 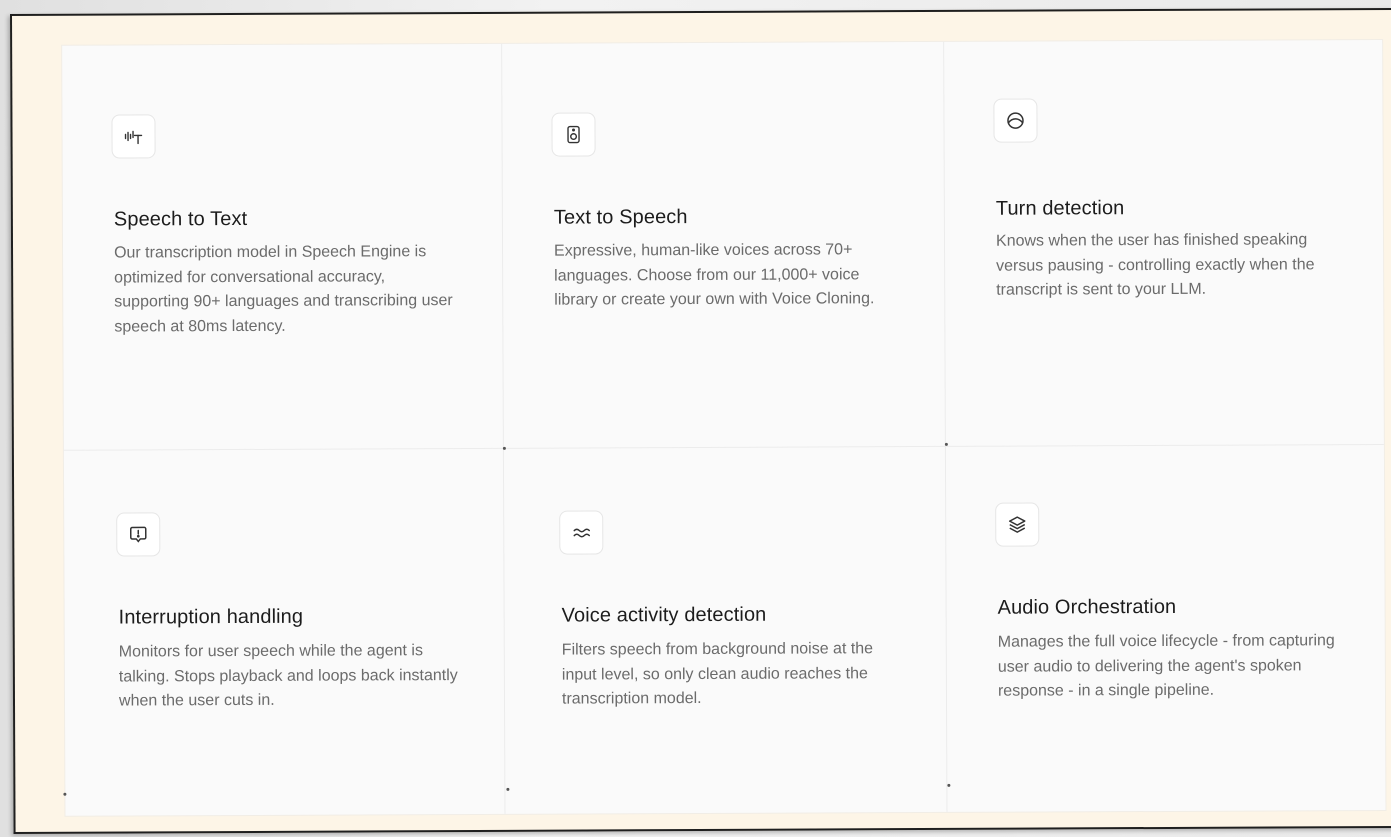 I want to click on feature-title: Speech to Text, so click(x=180, y=219).